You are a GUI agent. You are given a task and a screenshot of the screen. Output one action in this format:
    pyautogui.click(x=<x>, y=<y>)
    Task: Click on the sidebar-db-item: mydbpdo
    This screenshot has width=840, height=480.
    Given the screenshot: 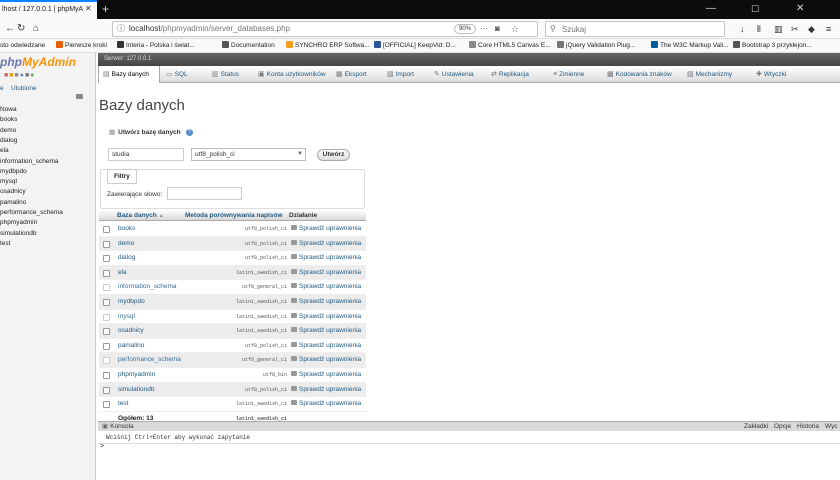 What is the action you would take?
    pyautogui.click(x=13, y=172)
    